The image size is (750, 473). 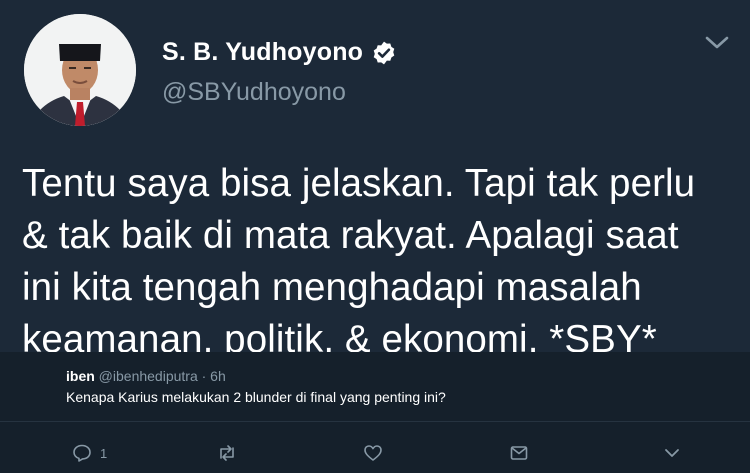 I want to click on divider, so click(x=375, y=421).